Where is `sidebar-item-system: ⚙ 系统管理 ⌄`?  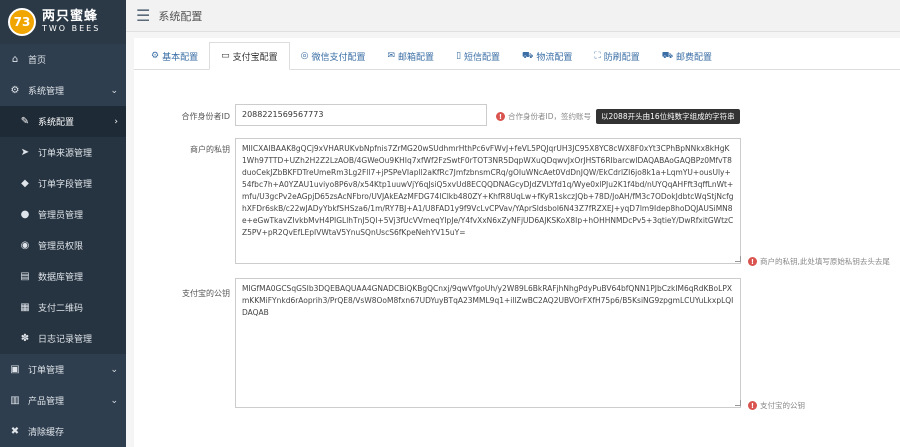
sidebar-item-system: ⚙ 系统管理 ⌄ is located at coordinates (63, 90).